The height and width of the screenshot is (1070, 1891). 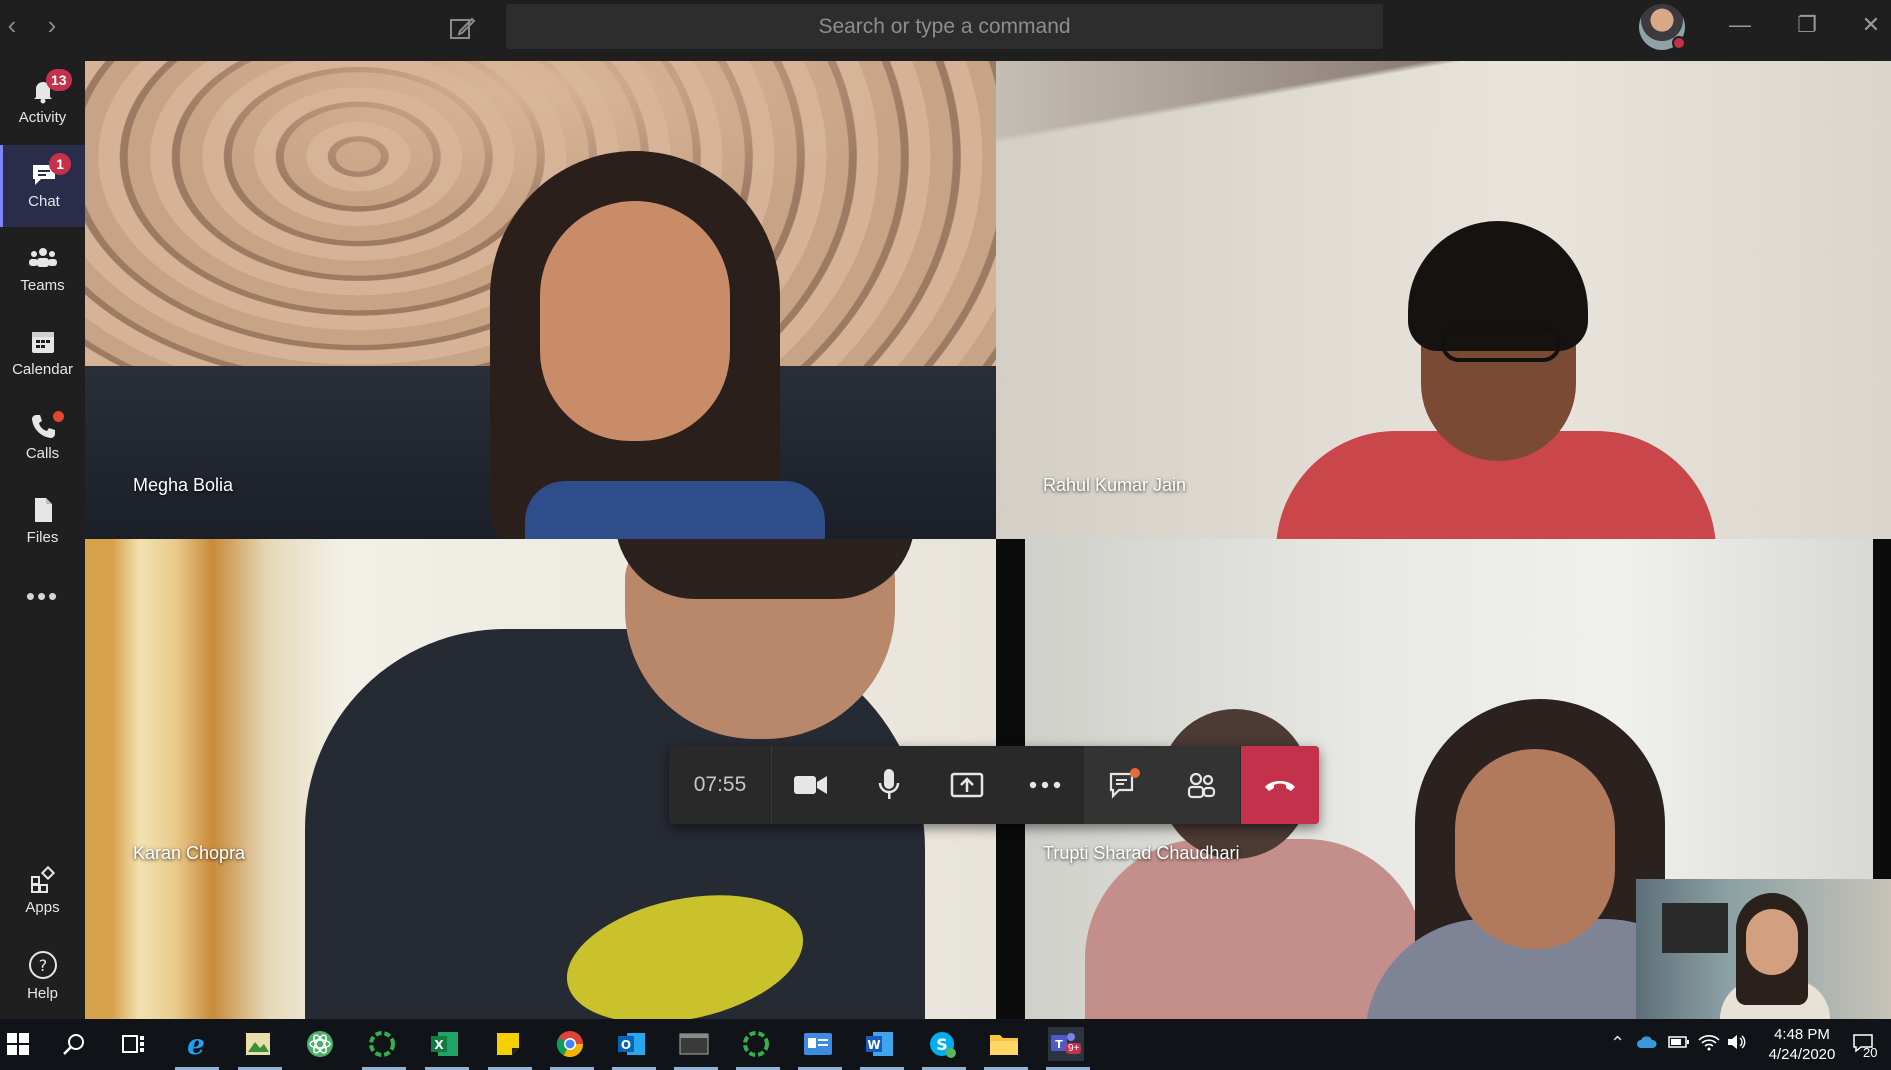 What do you see at coordinates (44, 201) in the screenshot?
I see `rail-item-label: Chat` at bounding box center [44, 201].